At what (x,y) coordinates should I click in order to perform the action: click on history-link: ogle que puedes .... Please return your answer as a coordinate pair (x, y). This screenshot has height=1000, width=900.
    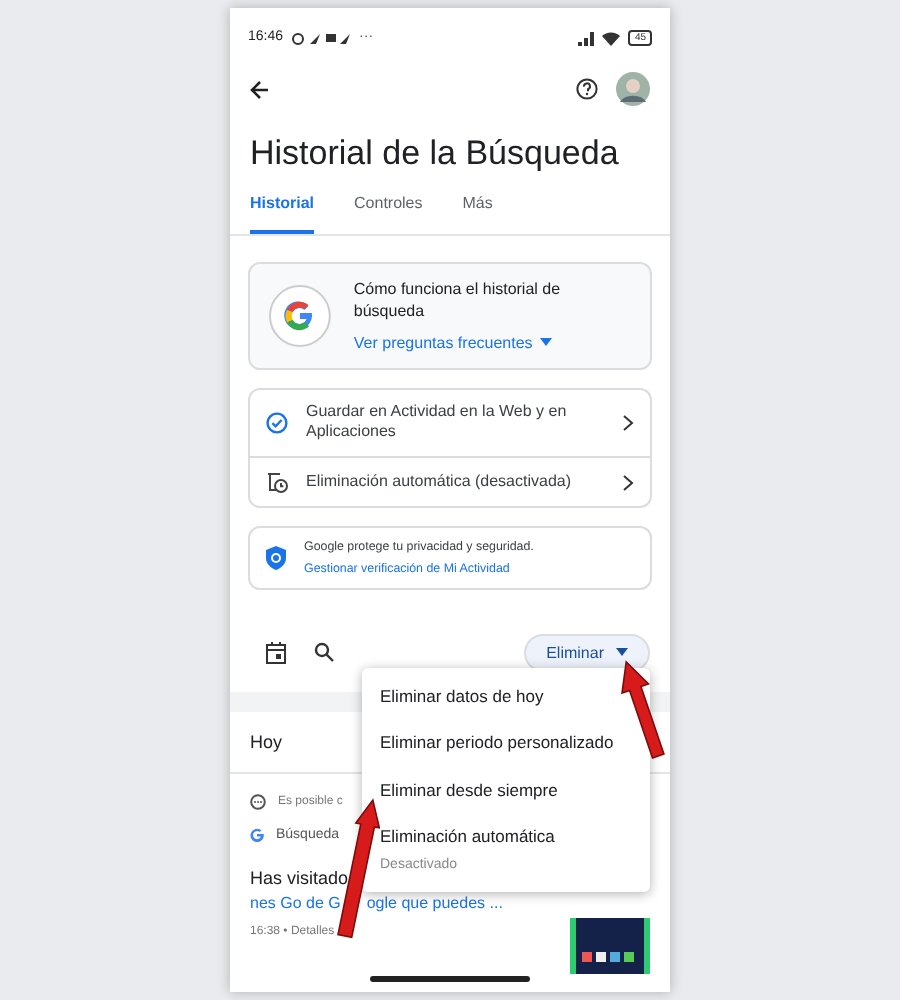
    Looking at the image, I should click on (434, 903).